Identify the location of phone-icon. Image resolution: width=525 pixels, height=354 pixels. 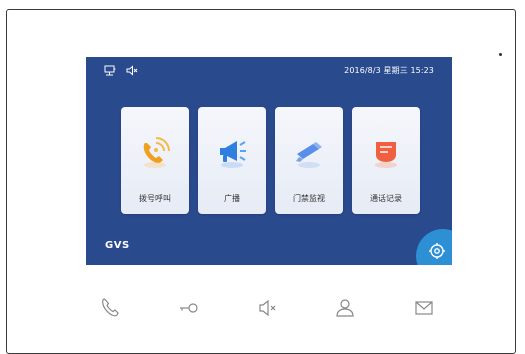
(110, 311).